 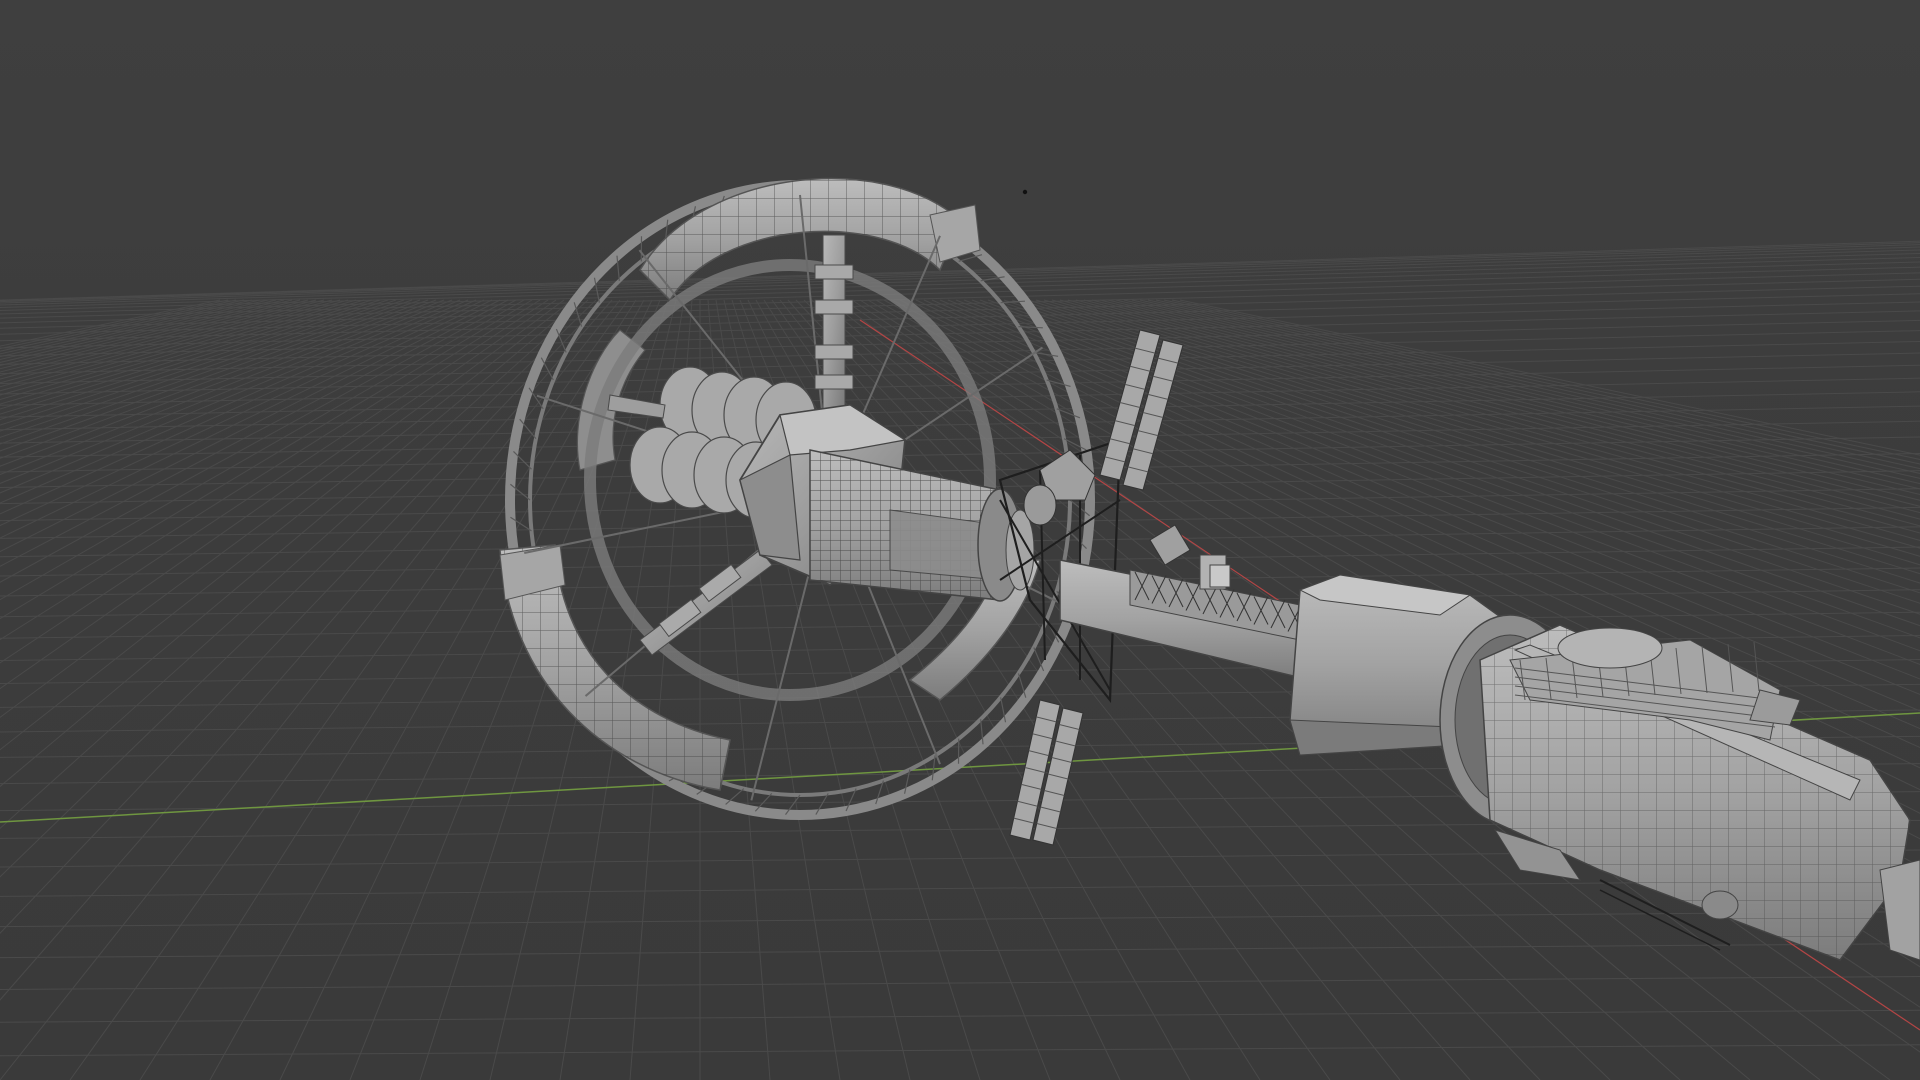 I want to click on connector-boom, so click(x=1185, y=617).